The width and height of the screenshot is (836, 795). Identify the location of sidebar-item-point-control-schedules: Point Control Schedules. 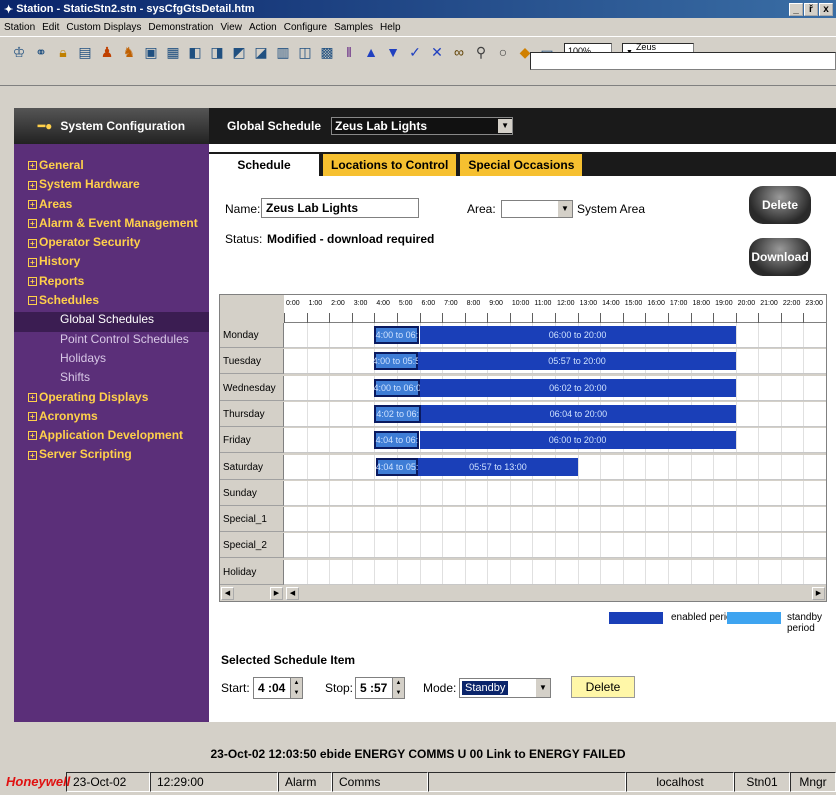
(111, 341).